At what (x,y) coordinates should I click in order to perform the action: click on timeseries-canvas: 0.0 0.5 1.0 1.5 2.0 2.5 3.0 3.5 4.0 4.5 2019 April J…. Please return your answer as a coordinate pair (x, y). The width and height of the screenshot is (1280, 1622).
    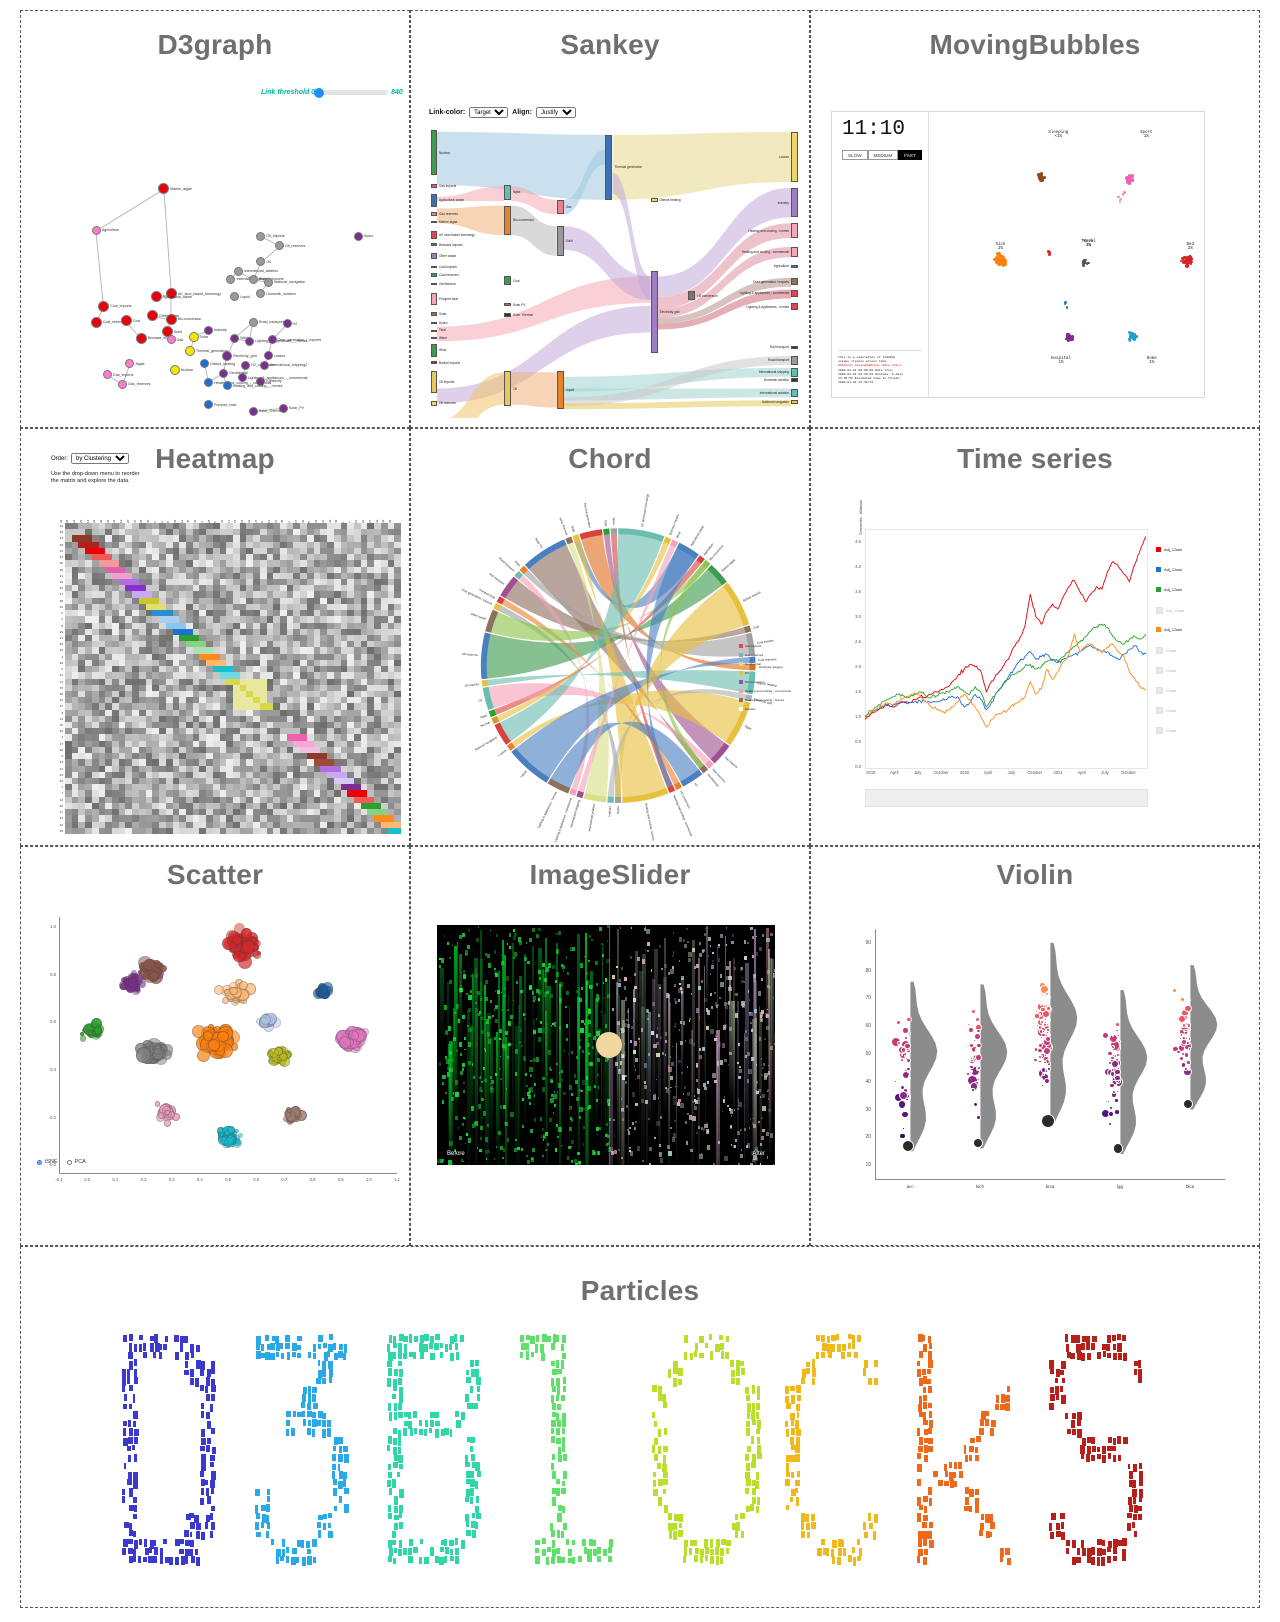
    Looking at the image, I should click on (1036, 659).